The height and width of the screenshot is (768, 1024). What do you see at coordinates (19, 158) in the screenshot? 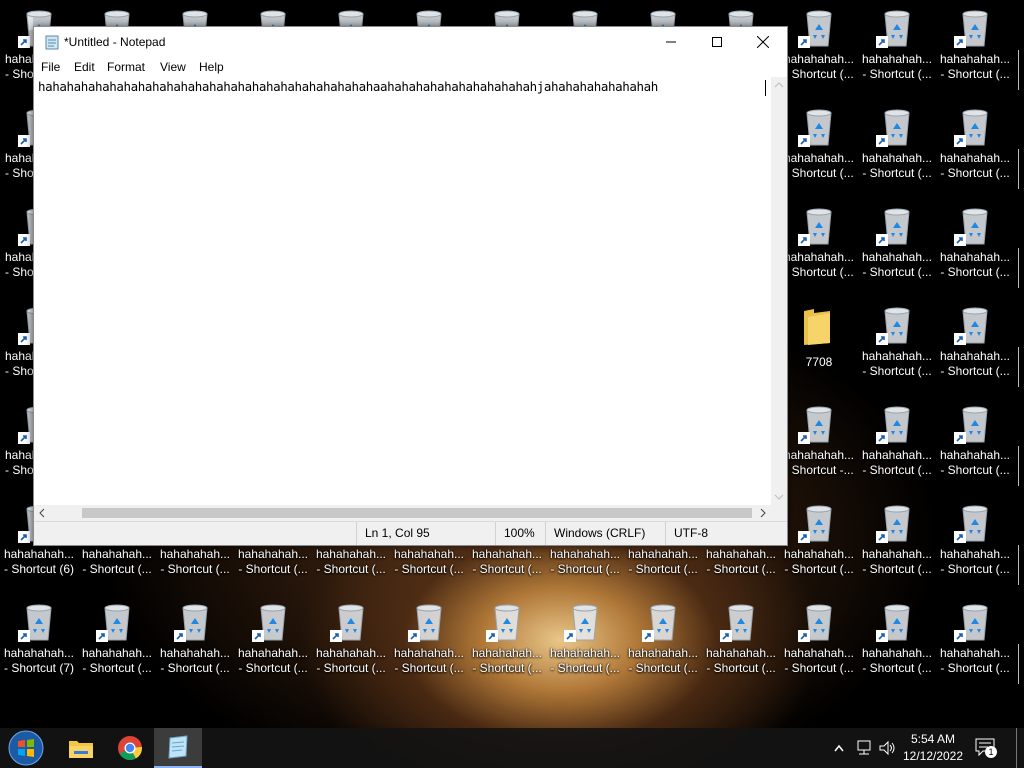
I see `desktop-icon-label-line1: hahal` at bounding box center [19, 158].